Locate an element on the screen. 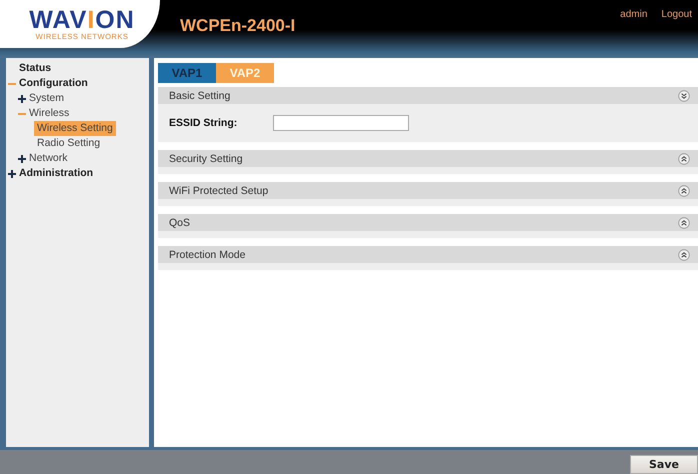  save-button: Save is located at coordinates (664, 464).